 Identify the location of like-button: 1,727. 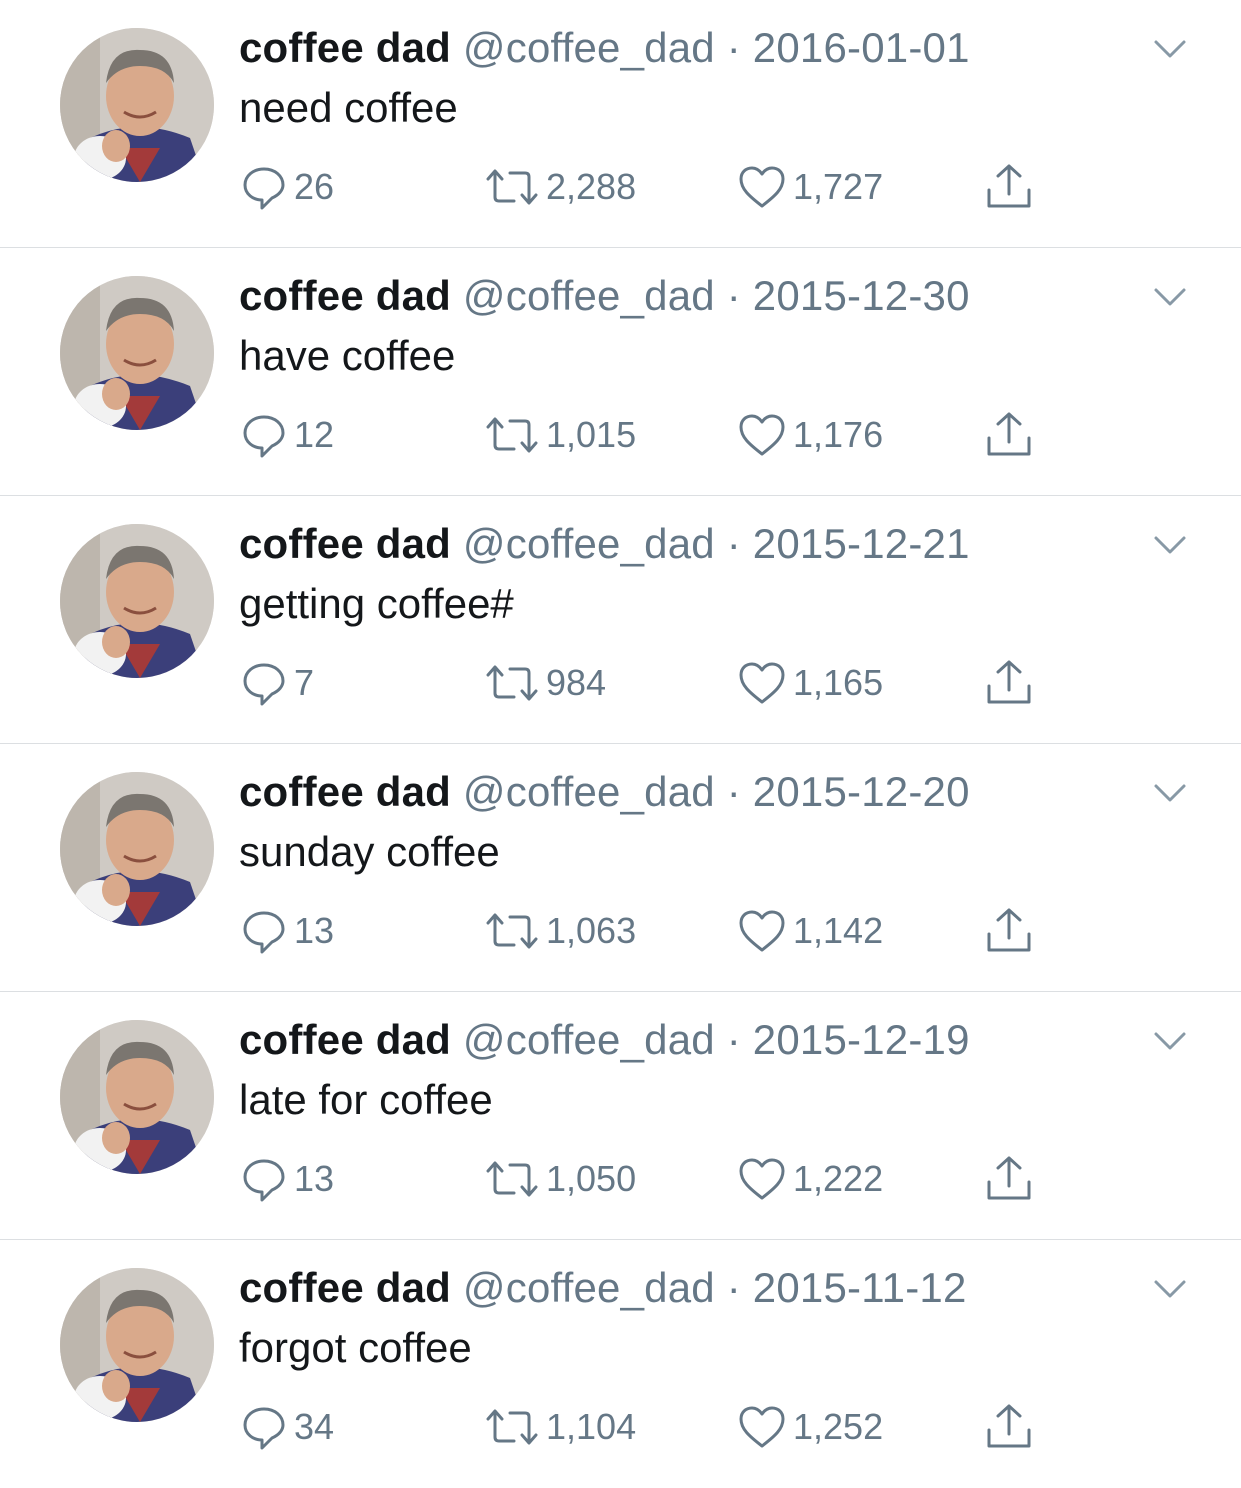
(810, 187).